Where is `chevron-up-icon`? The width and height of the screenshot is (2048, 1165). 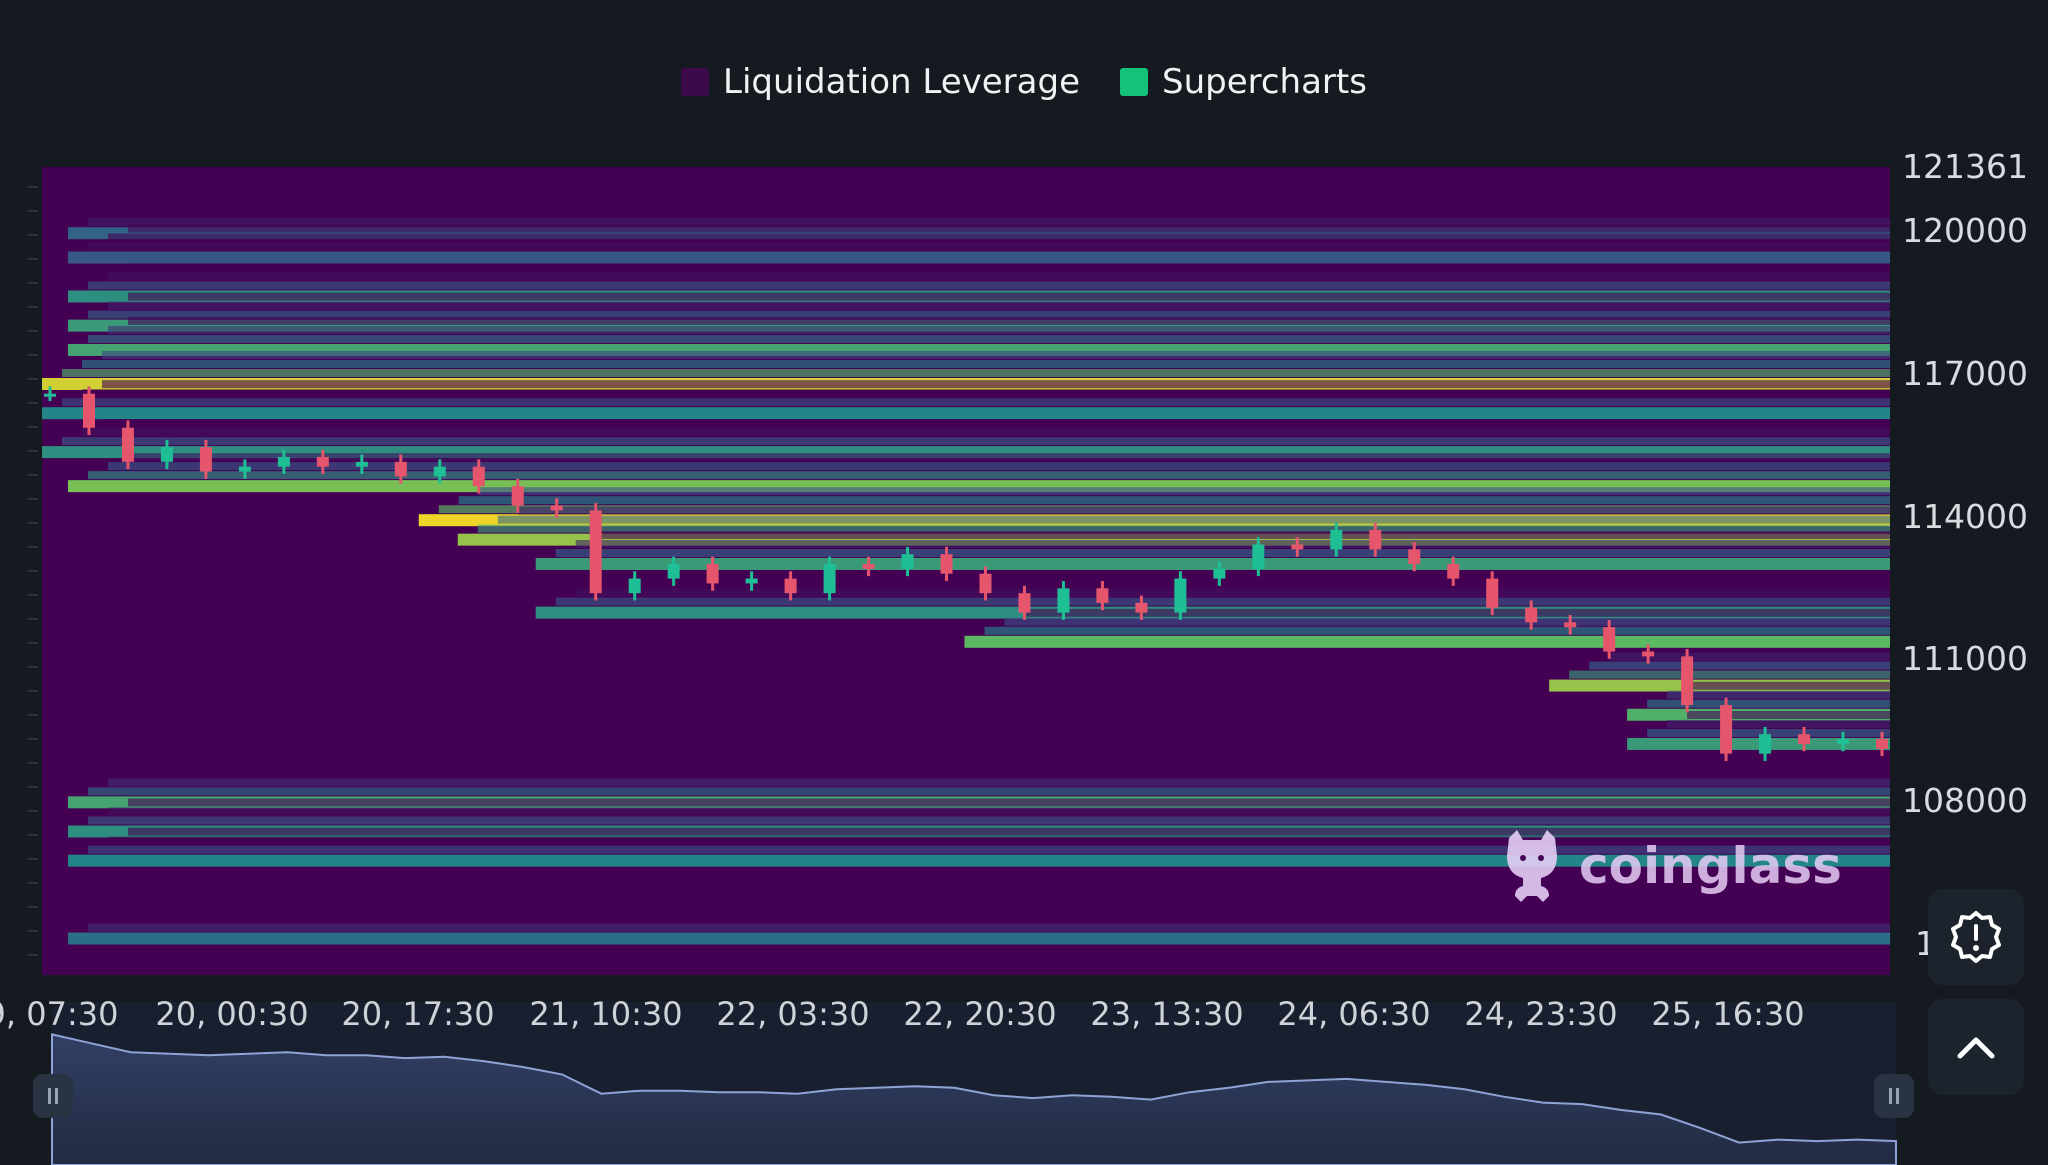
chevron-up-icon is located at coordinates (1976, 1048).